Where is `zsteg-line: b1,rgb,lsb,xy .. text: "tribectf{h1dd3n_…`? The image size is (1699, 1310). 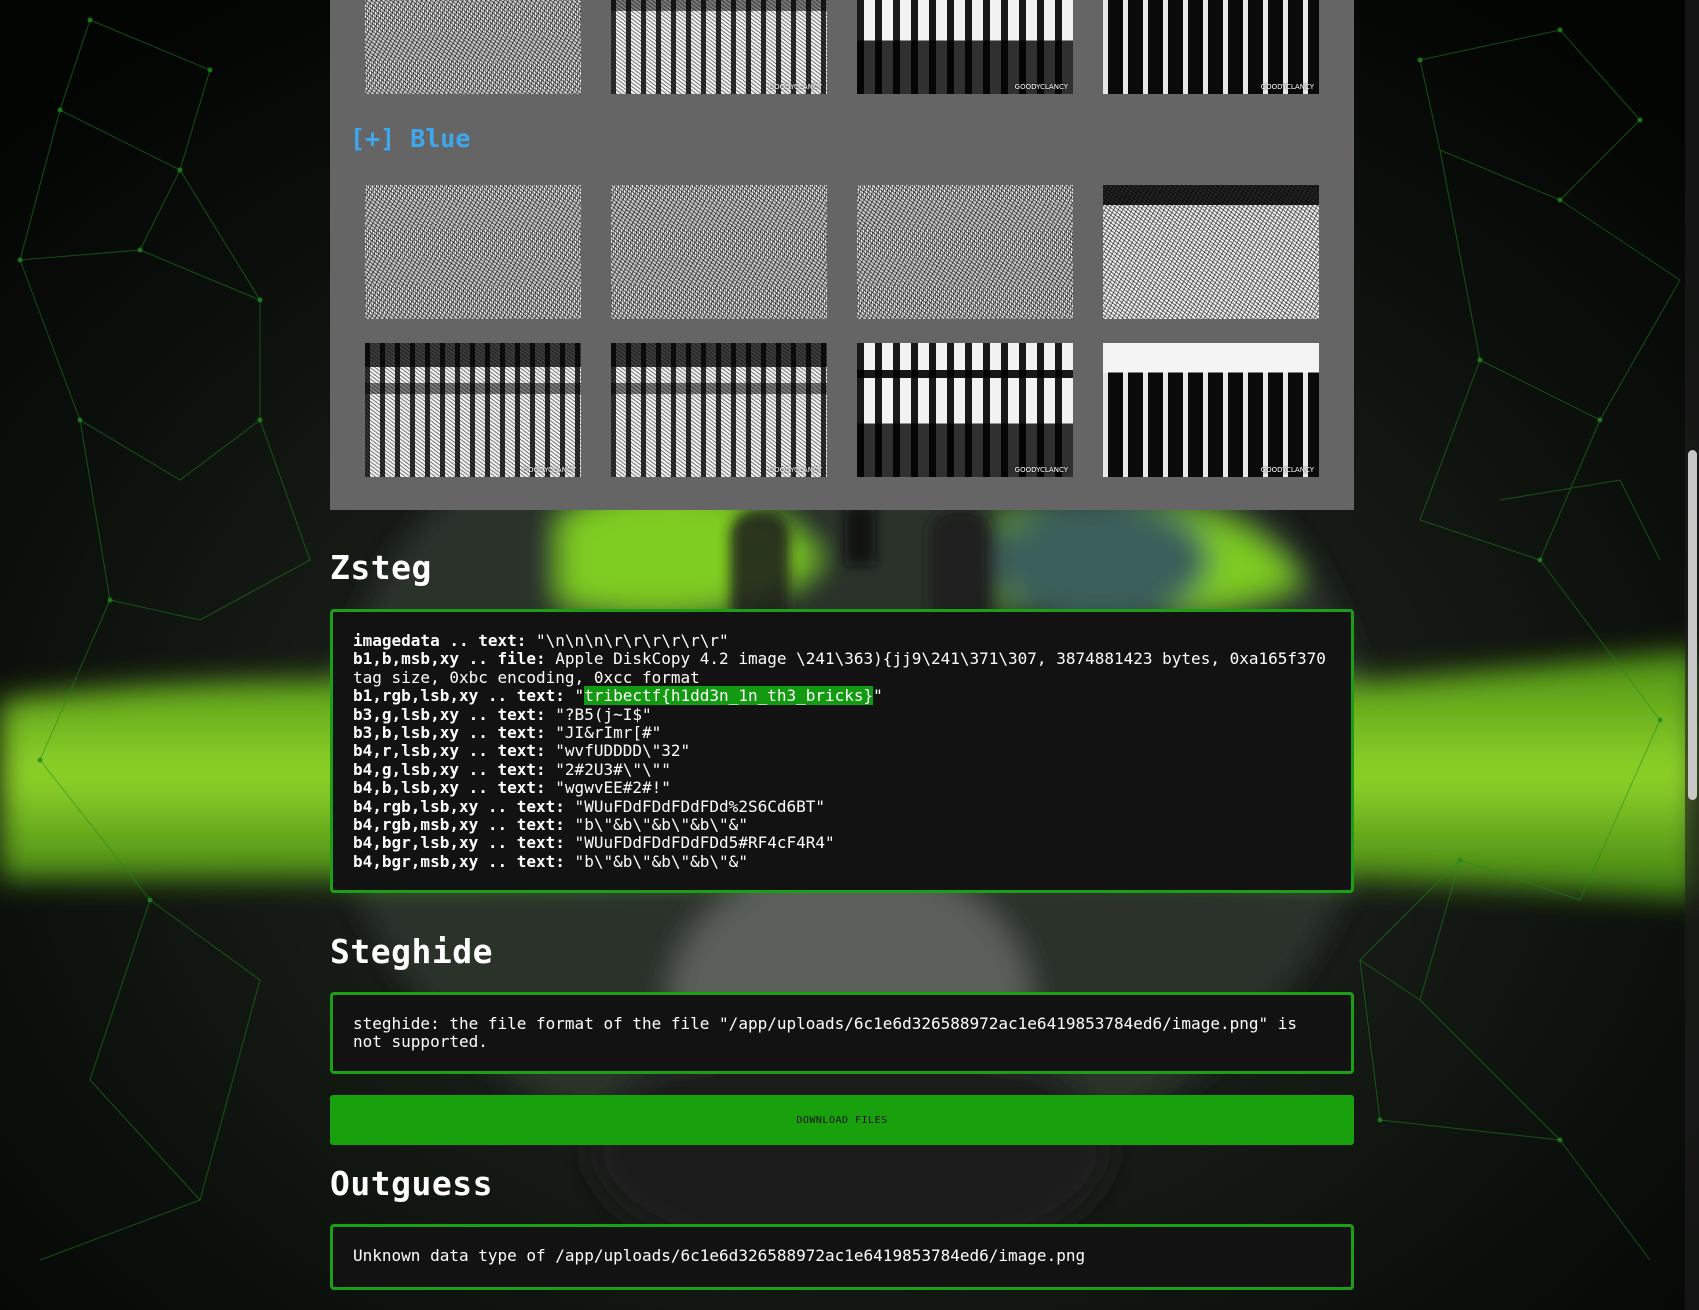
zsteg-line: b1,rgb,lsb,xy .. text: "tribectf{h1dd3n_… is located at coordinates (842, 696).